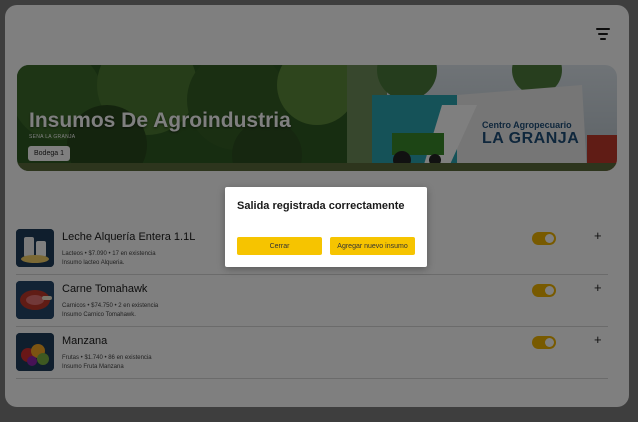 The height and width of the screenshot is (422, 638). I want to click on add-supply-button: Agregar nuevo insumo, so click(372, 246).